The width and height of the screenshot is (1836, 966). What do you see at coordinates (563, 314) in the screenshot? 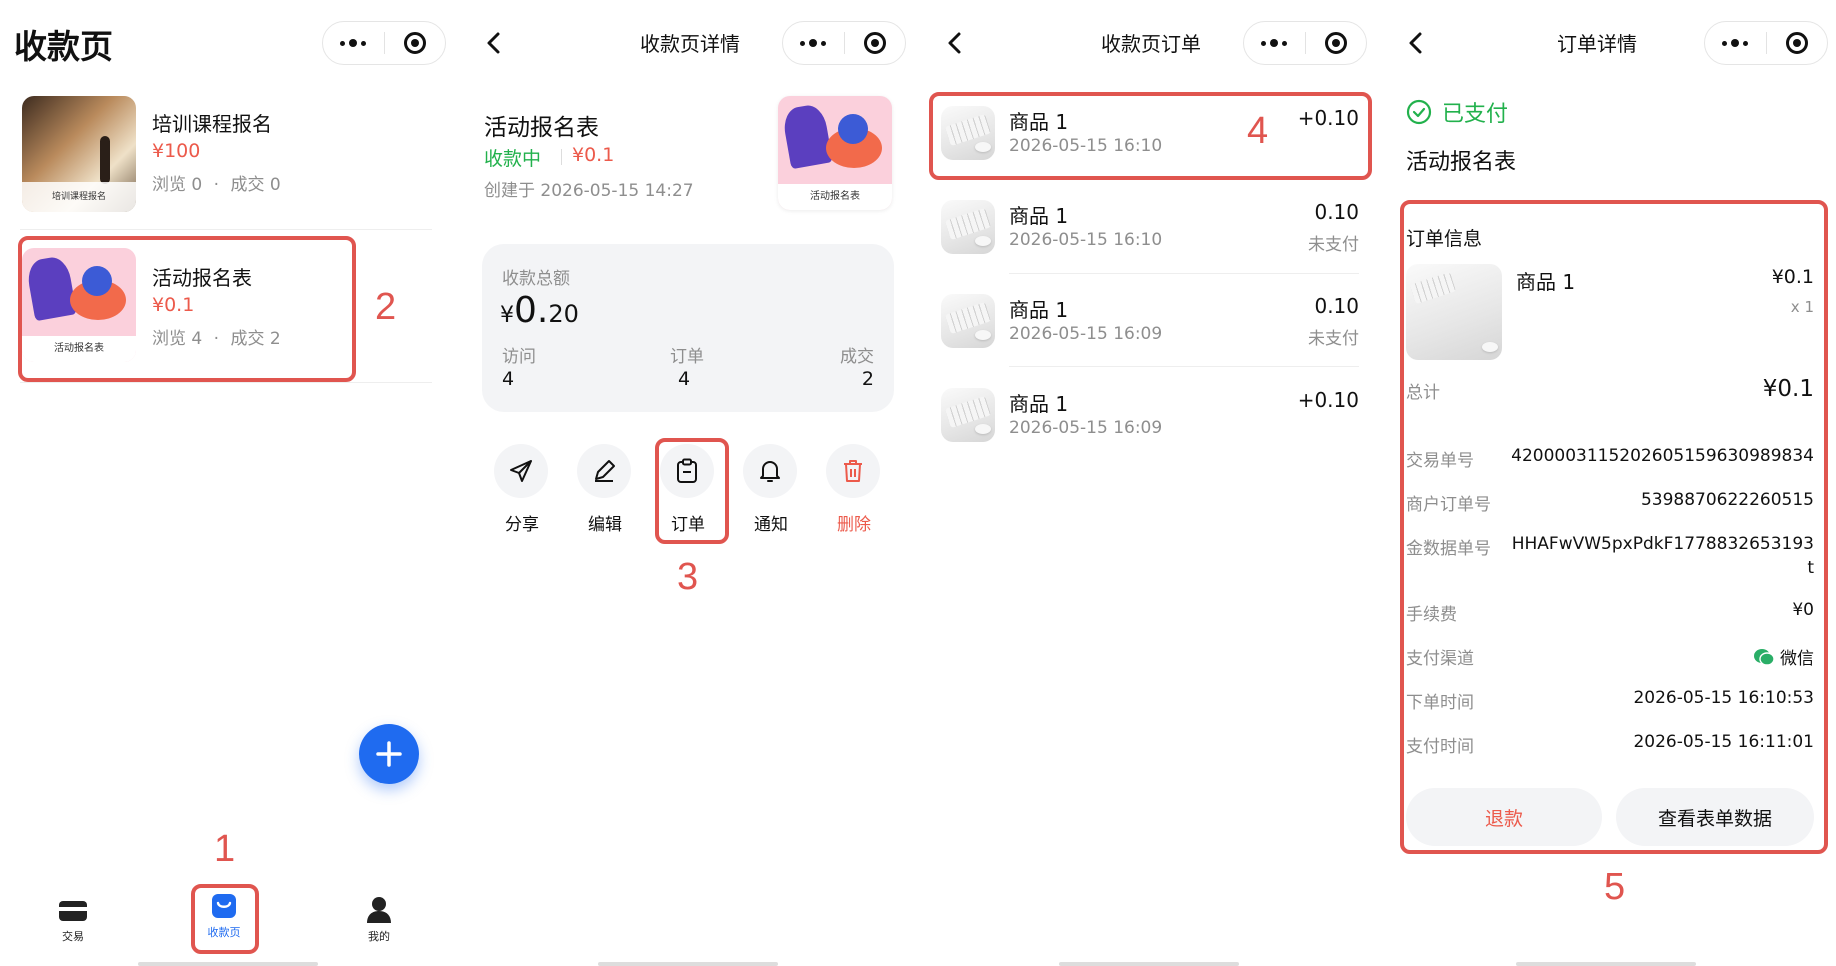
I see `amount-decimal: 20` at bounding box center [563, 314].